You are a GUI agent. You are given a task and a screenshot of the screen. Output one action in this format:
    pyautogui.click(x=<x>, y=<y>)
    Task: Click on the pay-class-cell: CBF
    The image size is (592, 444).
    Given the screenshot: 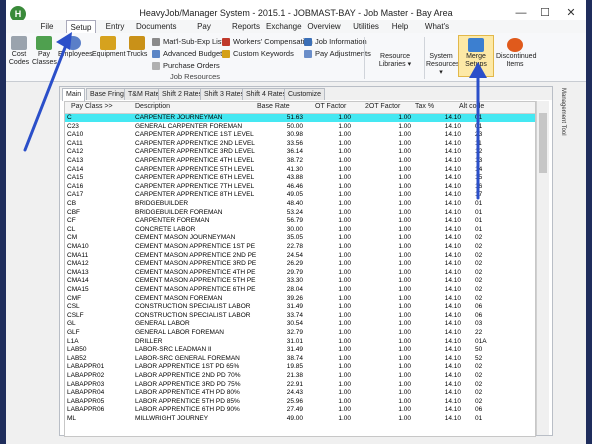 What is the action you would take?
    pyautogui.click(x=73, y=212)
    